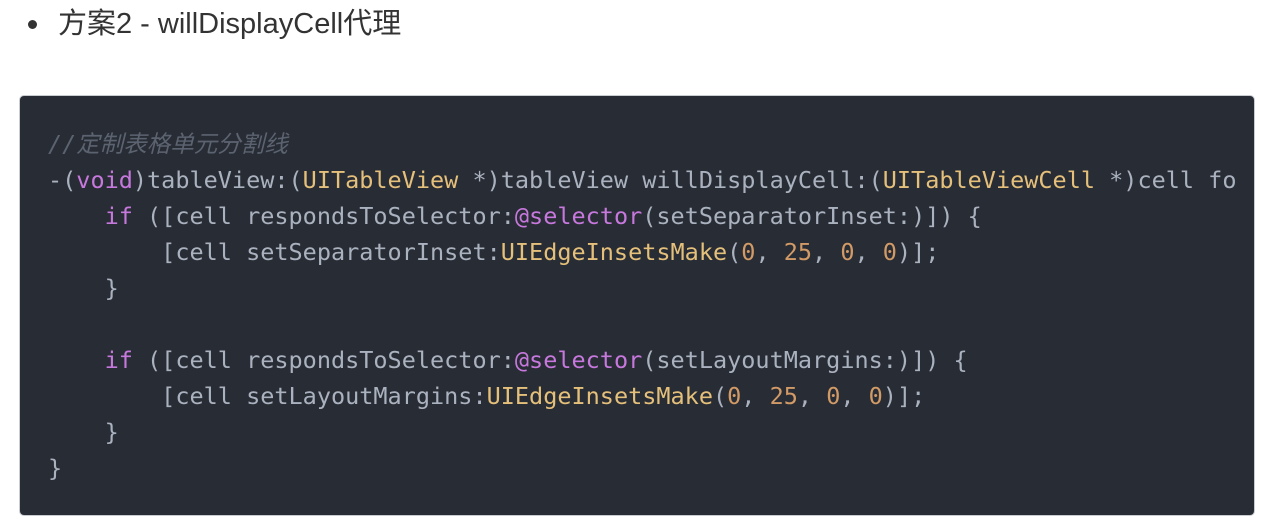 This screenshot has height=530, width=1276. What do you see at coordinates (642, 144) in the screenshot?
I see `code-line: //定制表格单元分割线` at bounding box center [642, 144].